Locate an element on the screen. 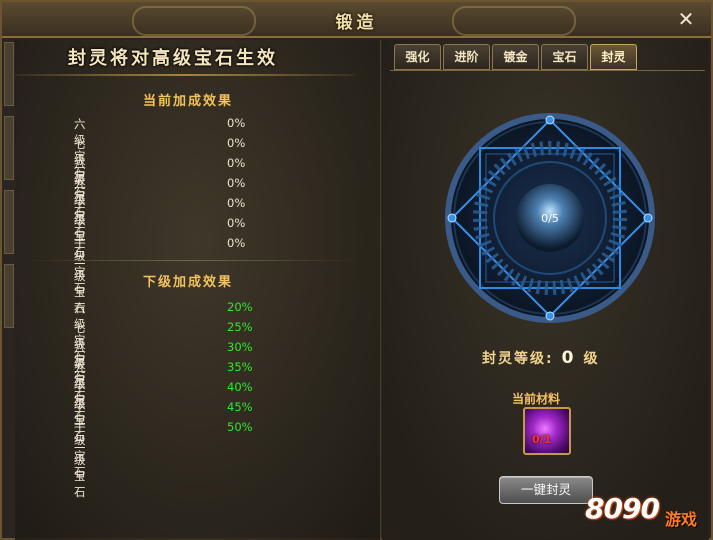 This screenshot has height=540, width=713. tab-gem: 宝石 is located at coordinates (564, 57).